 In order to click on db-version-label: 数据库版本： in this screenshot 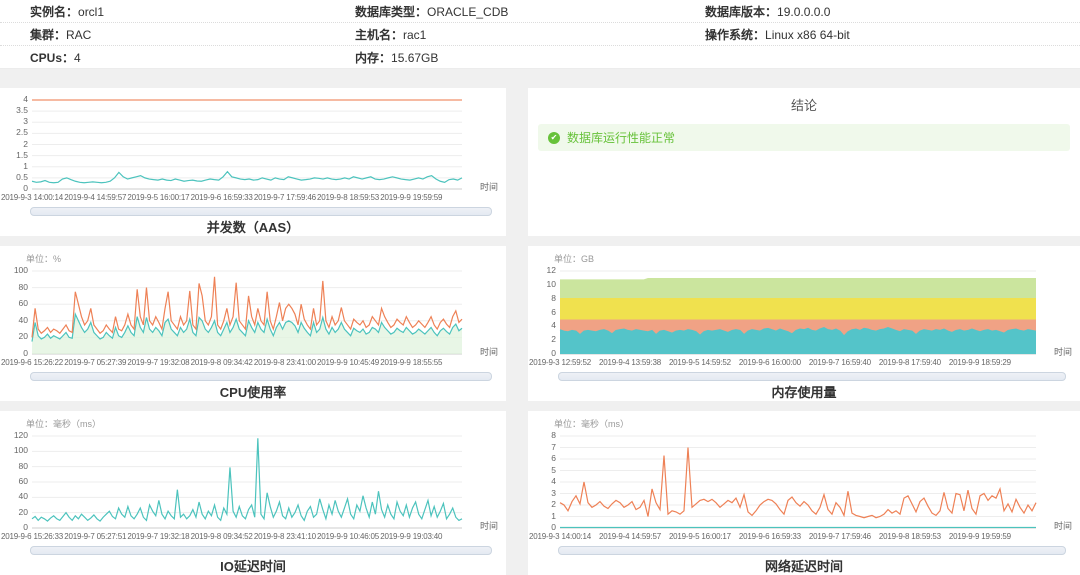, I will do `click(741, 11)`.